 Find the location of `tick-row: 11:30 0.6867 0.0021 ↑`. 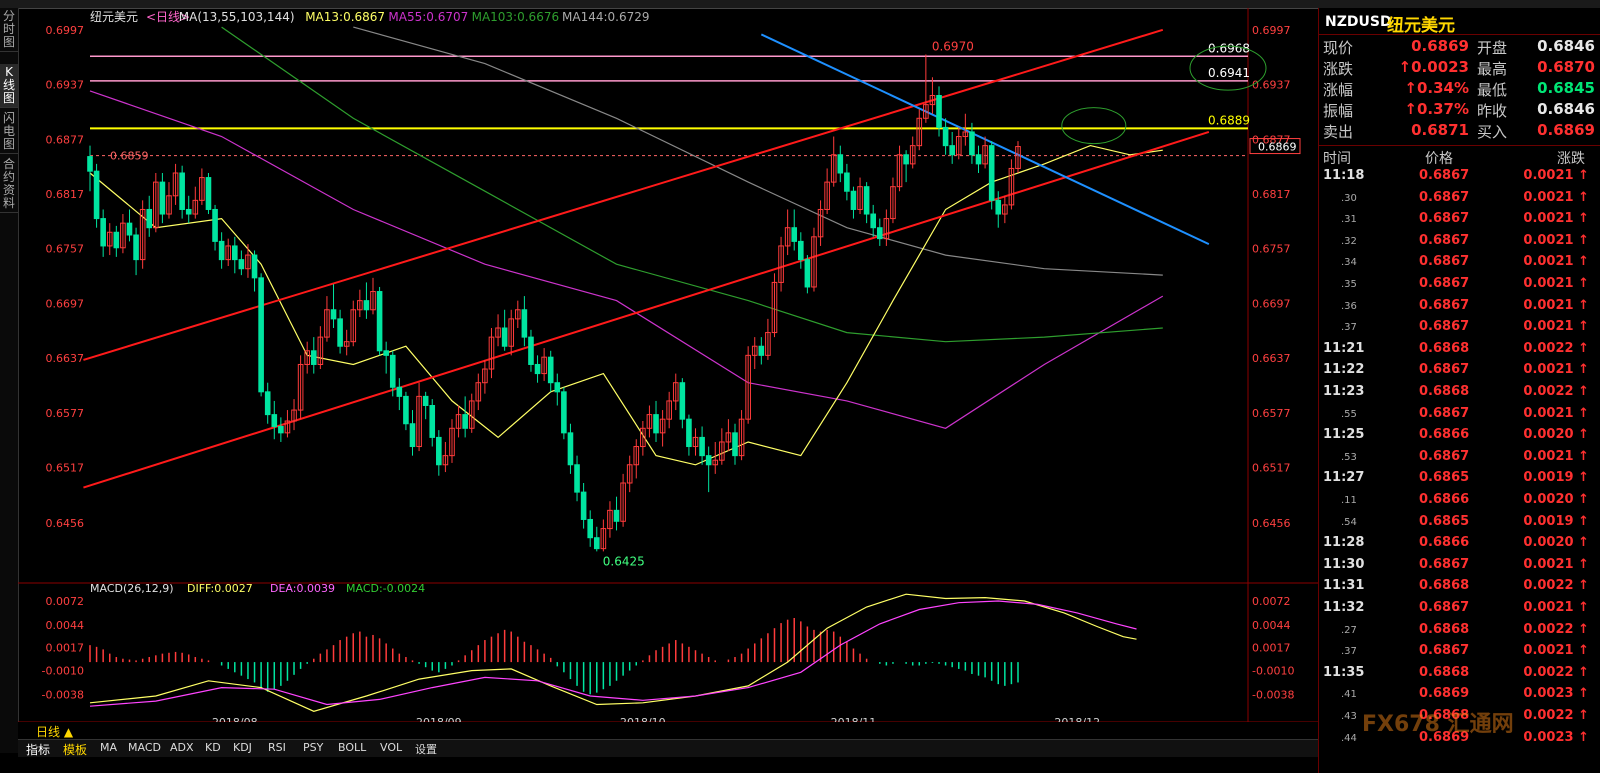

tick-row: 11:30 0.6867 0.0021 ↑ is located at coordinates (1459, 567).